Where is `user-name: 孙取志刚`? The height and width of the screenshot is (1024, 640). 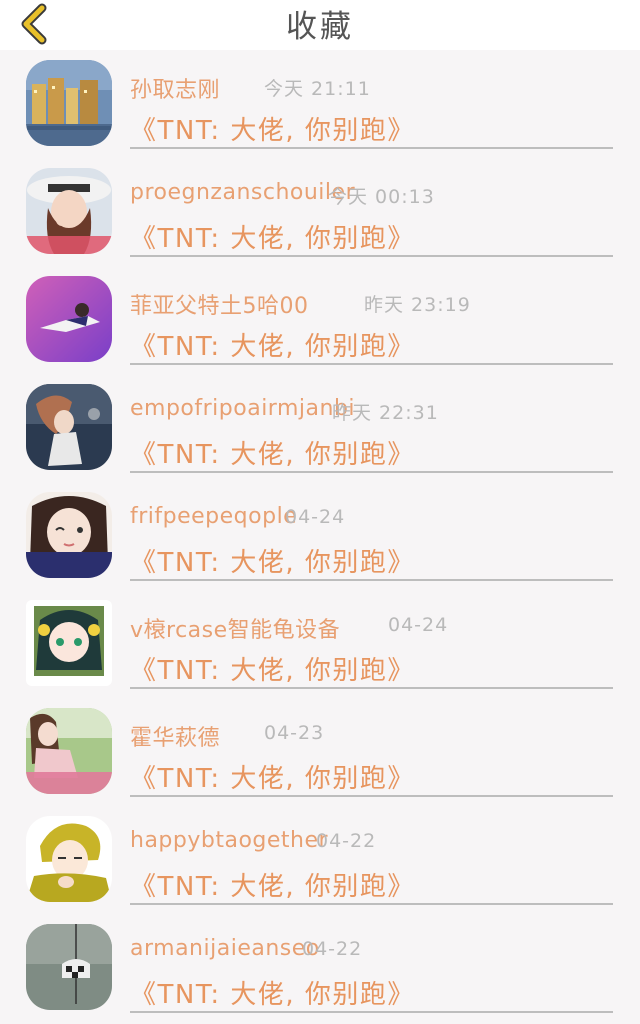 user-name: 孙取志刚 is located at coordinates (175, 88).